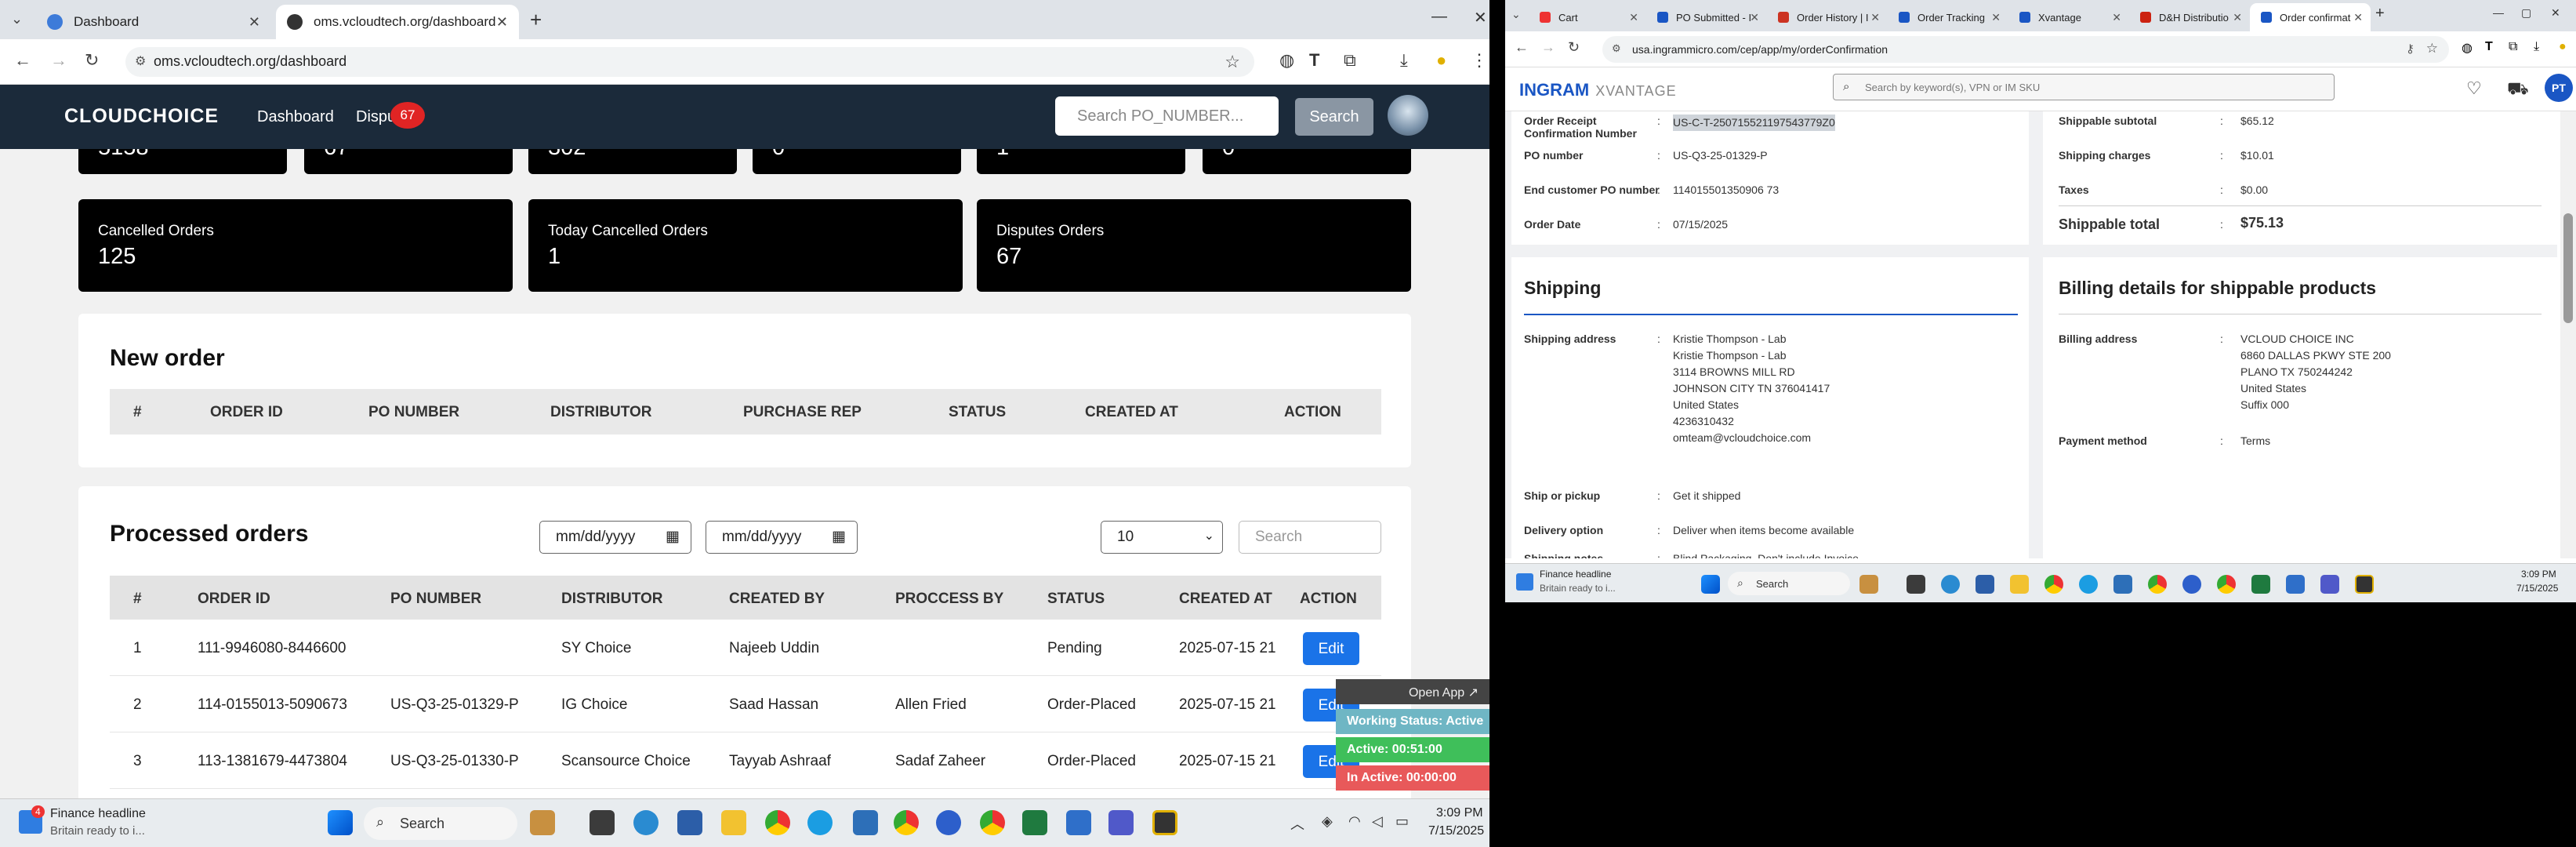  I want to click on clock-time: 3:09 PM, so click(1460, 813).